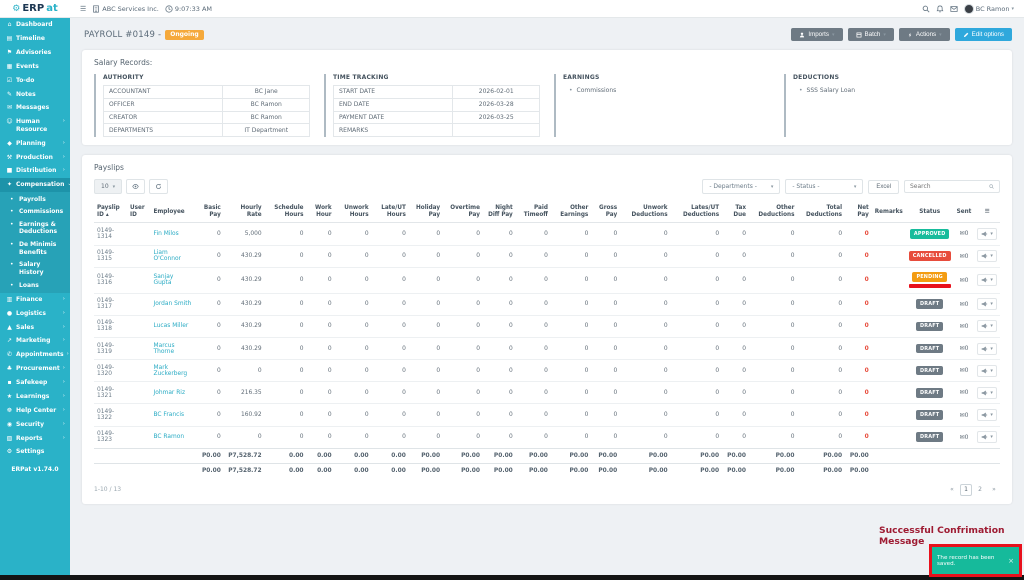  What do you see at coordinates (169, 437) in the screenshot?
I see `employee-link: BC Ramon` at bounding box center [169, 437].